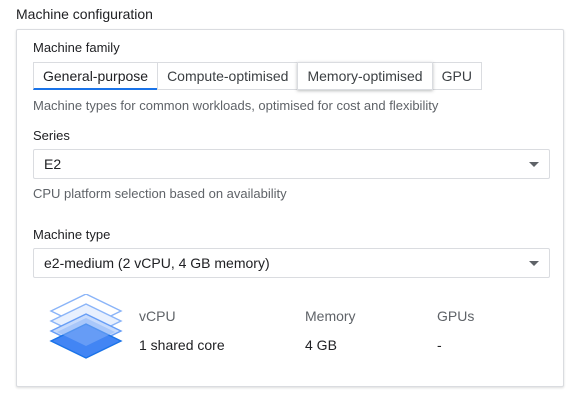 The image size is (580, 401). Describe the element at coordinates (287, 330) in the screenshot. I see `machine-specs: vCPU 1 shared core Memory 4 GB GPUs -` at that location.